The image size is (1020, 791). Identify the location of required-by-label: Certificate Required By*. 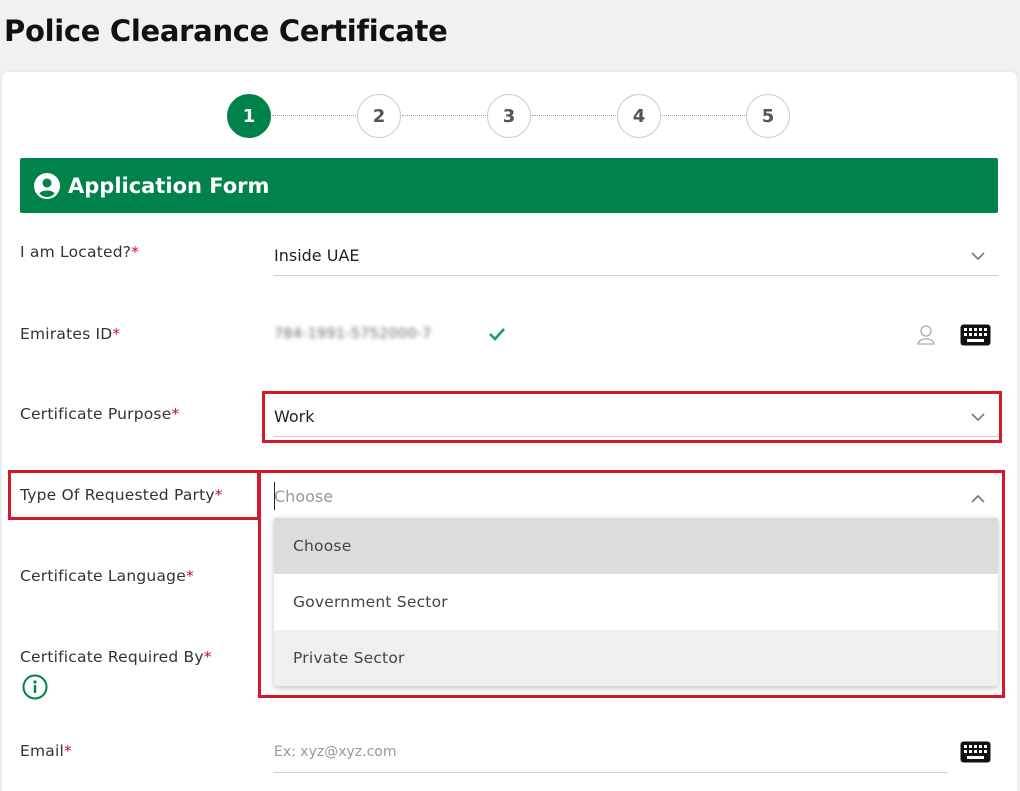
(116, 657).